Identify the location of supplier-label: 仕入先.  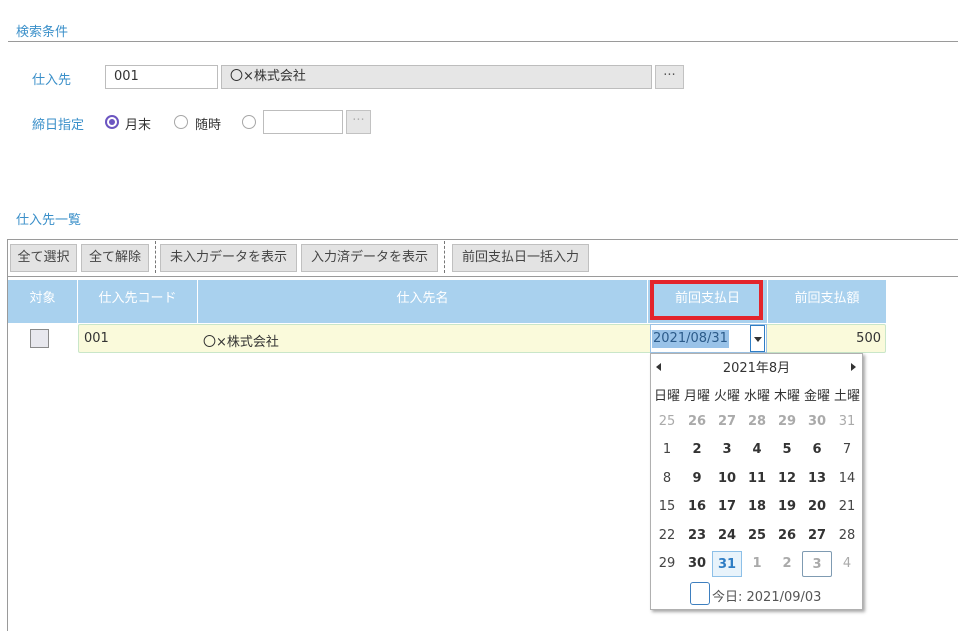
(52, 80).